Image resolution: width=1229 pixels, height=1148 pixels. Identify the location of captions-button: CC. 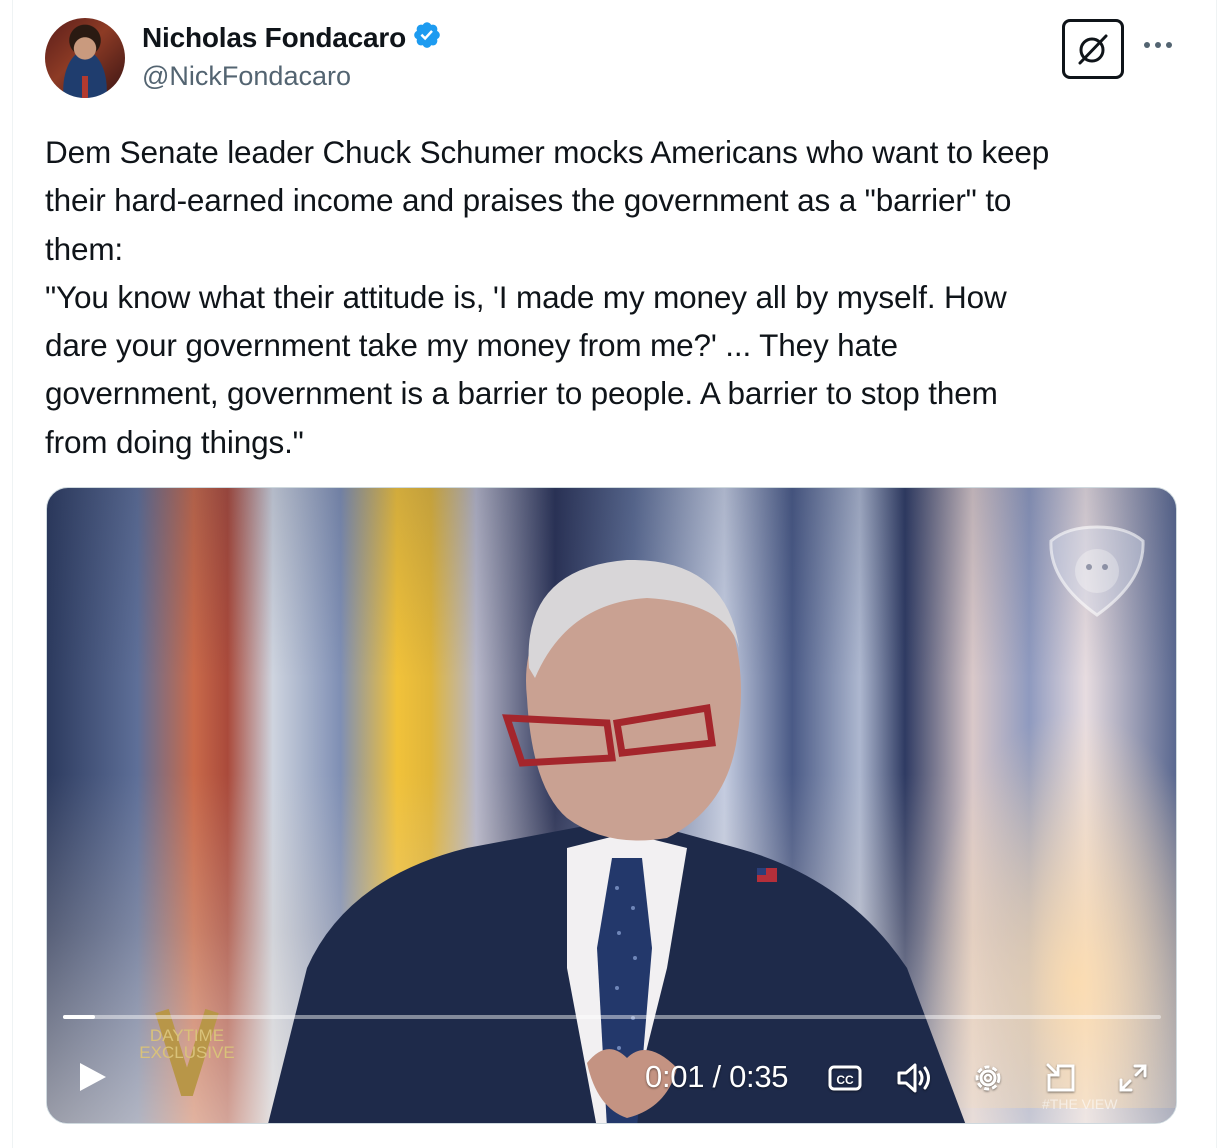
(845, 1078).